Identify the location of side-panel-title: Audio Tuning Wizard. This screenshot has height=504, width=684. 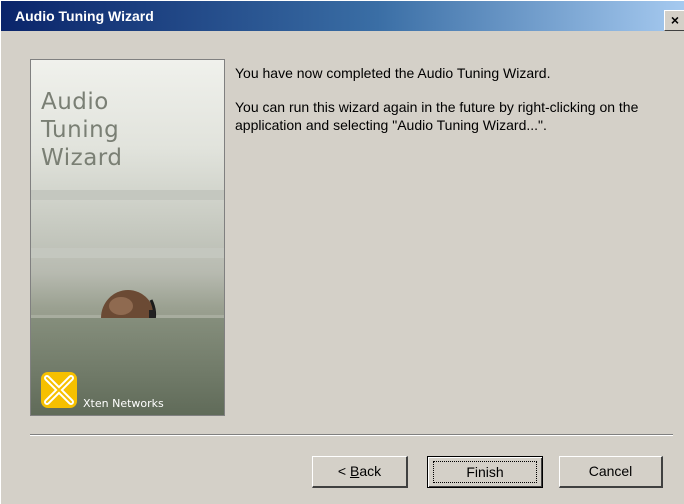
(81, 130).